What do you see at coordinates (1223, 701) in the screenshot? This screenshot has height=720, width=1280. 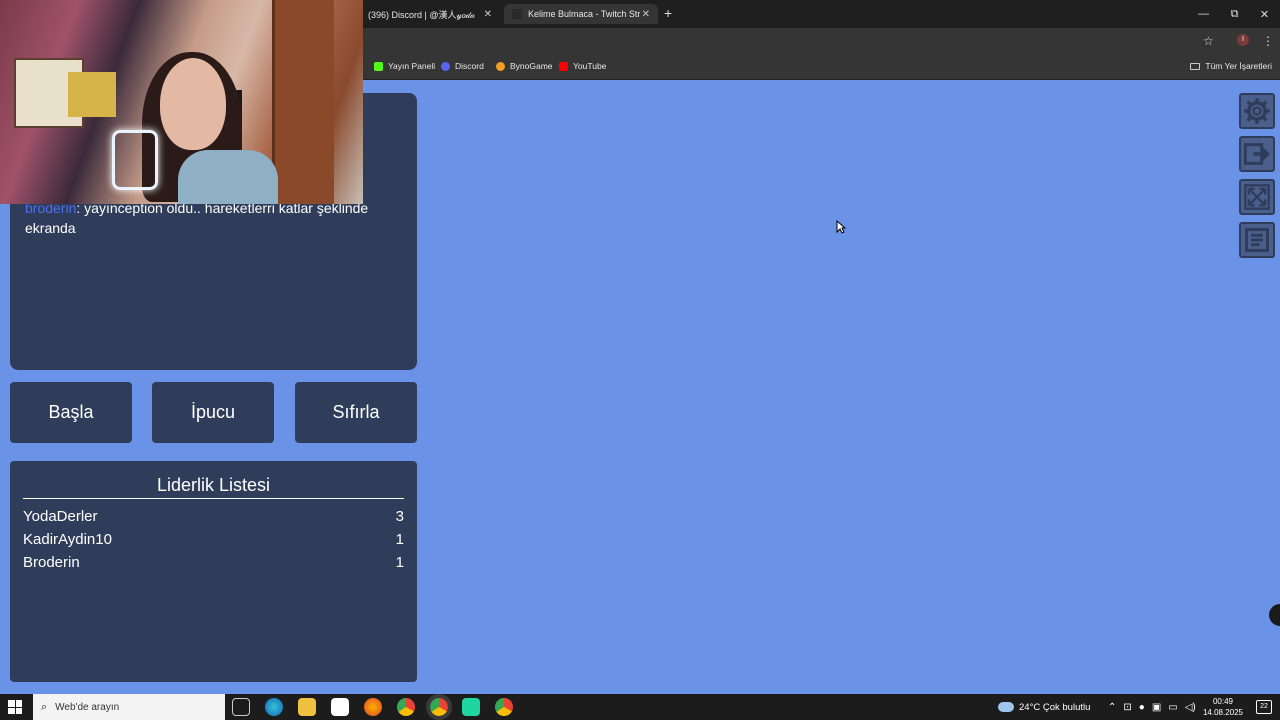 I see `clock-time: 00:49` at bounding box center [1223, 701].